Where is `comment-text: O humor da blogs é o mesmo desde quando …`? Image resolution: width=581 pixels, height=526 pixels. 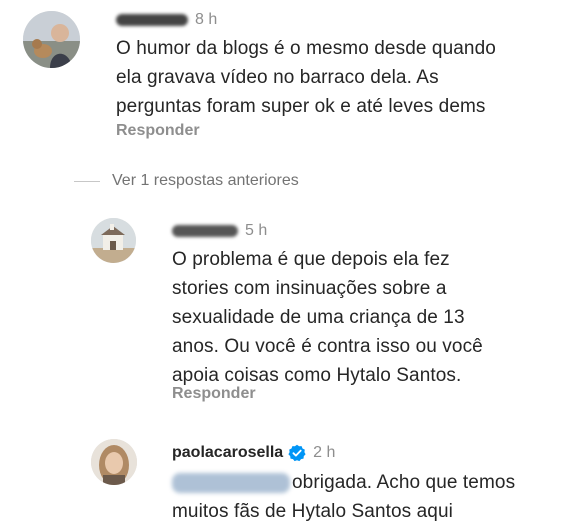
comment-text: O humor da blogs é o mesmo desde quando … is located at coordinates (306, 77).